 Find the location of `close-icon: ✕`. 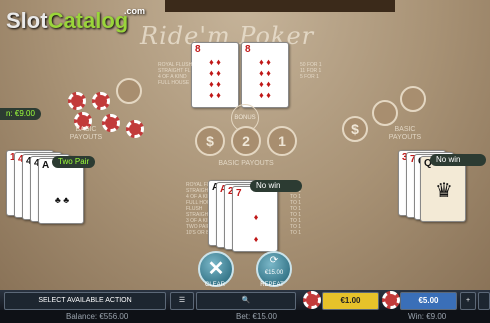

close-icon: ✕ is located at coordinates (216, 269).